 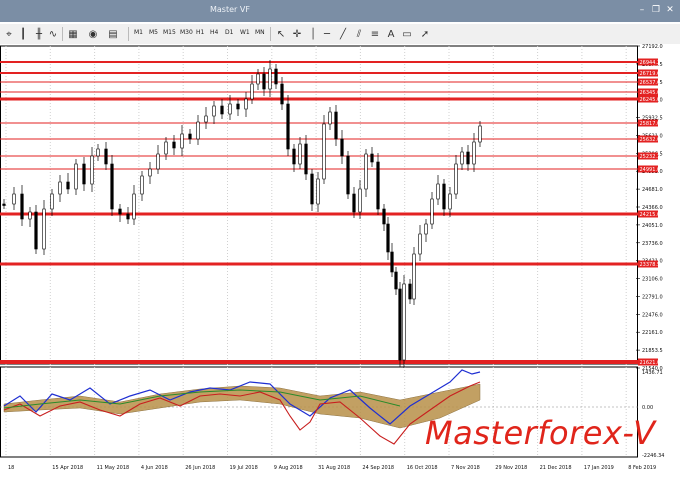 I want to click on indicator-tick-label: -2246.34, so click(x=653, y=456).